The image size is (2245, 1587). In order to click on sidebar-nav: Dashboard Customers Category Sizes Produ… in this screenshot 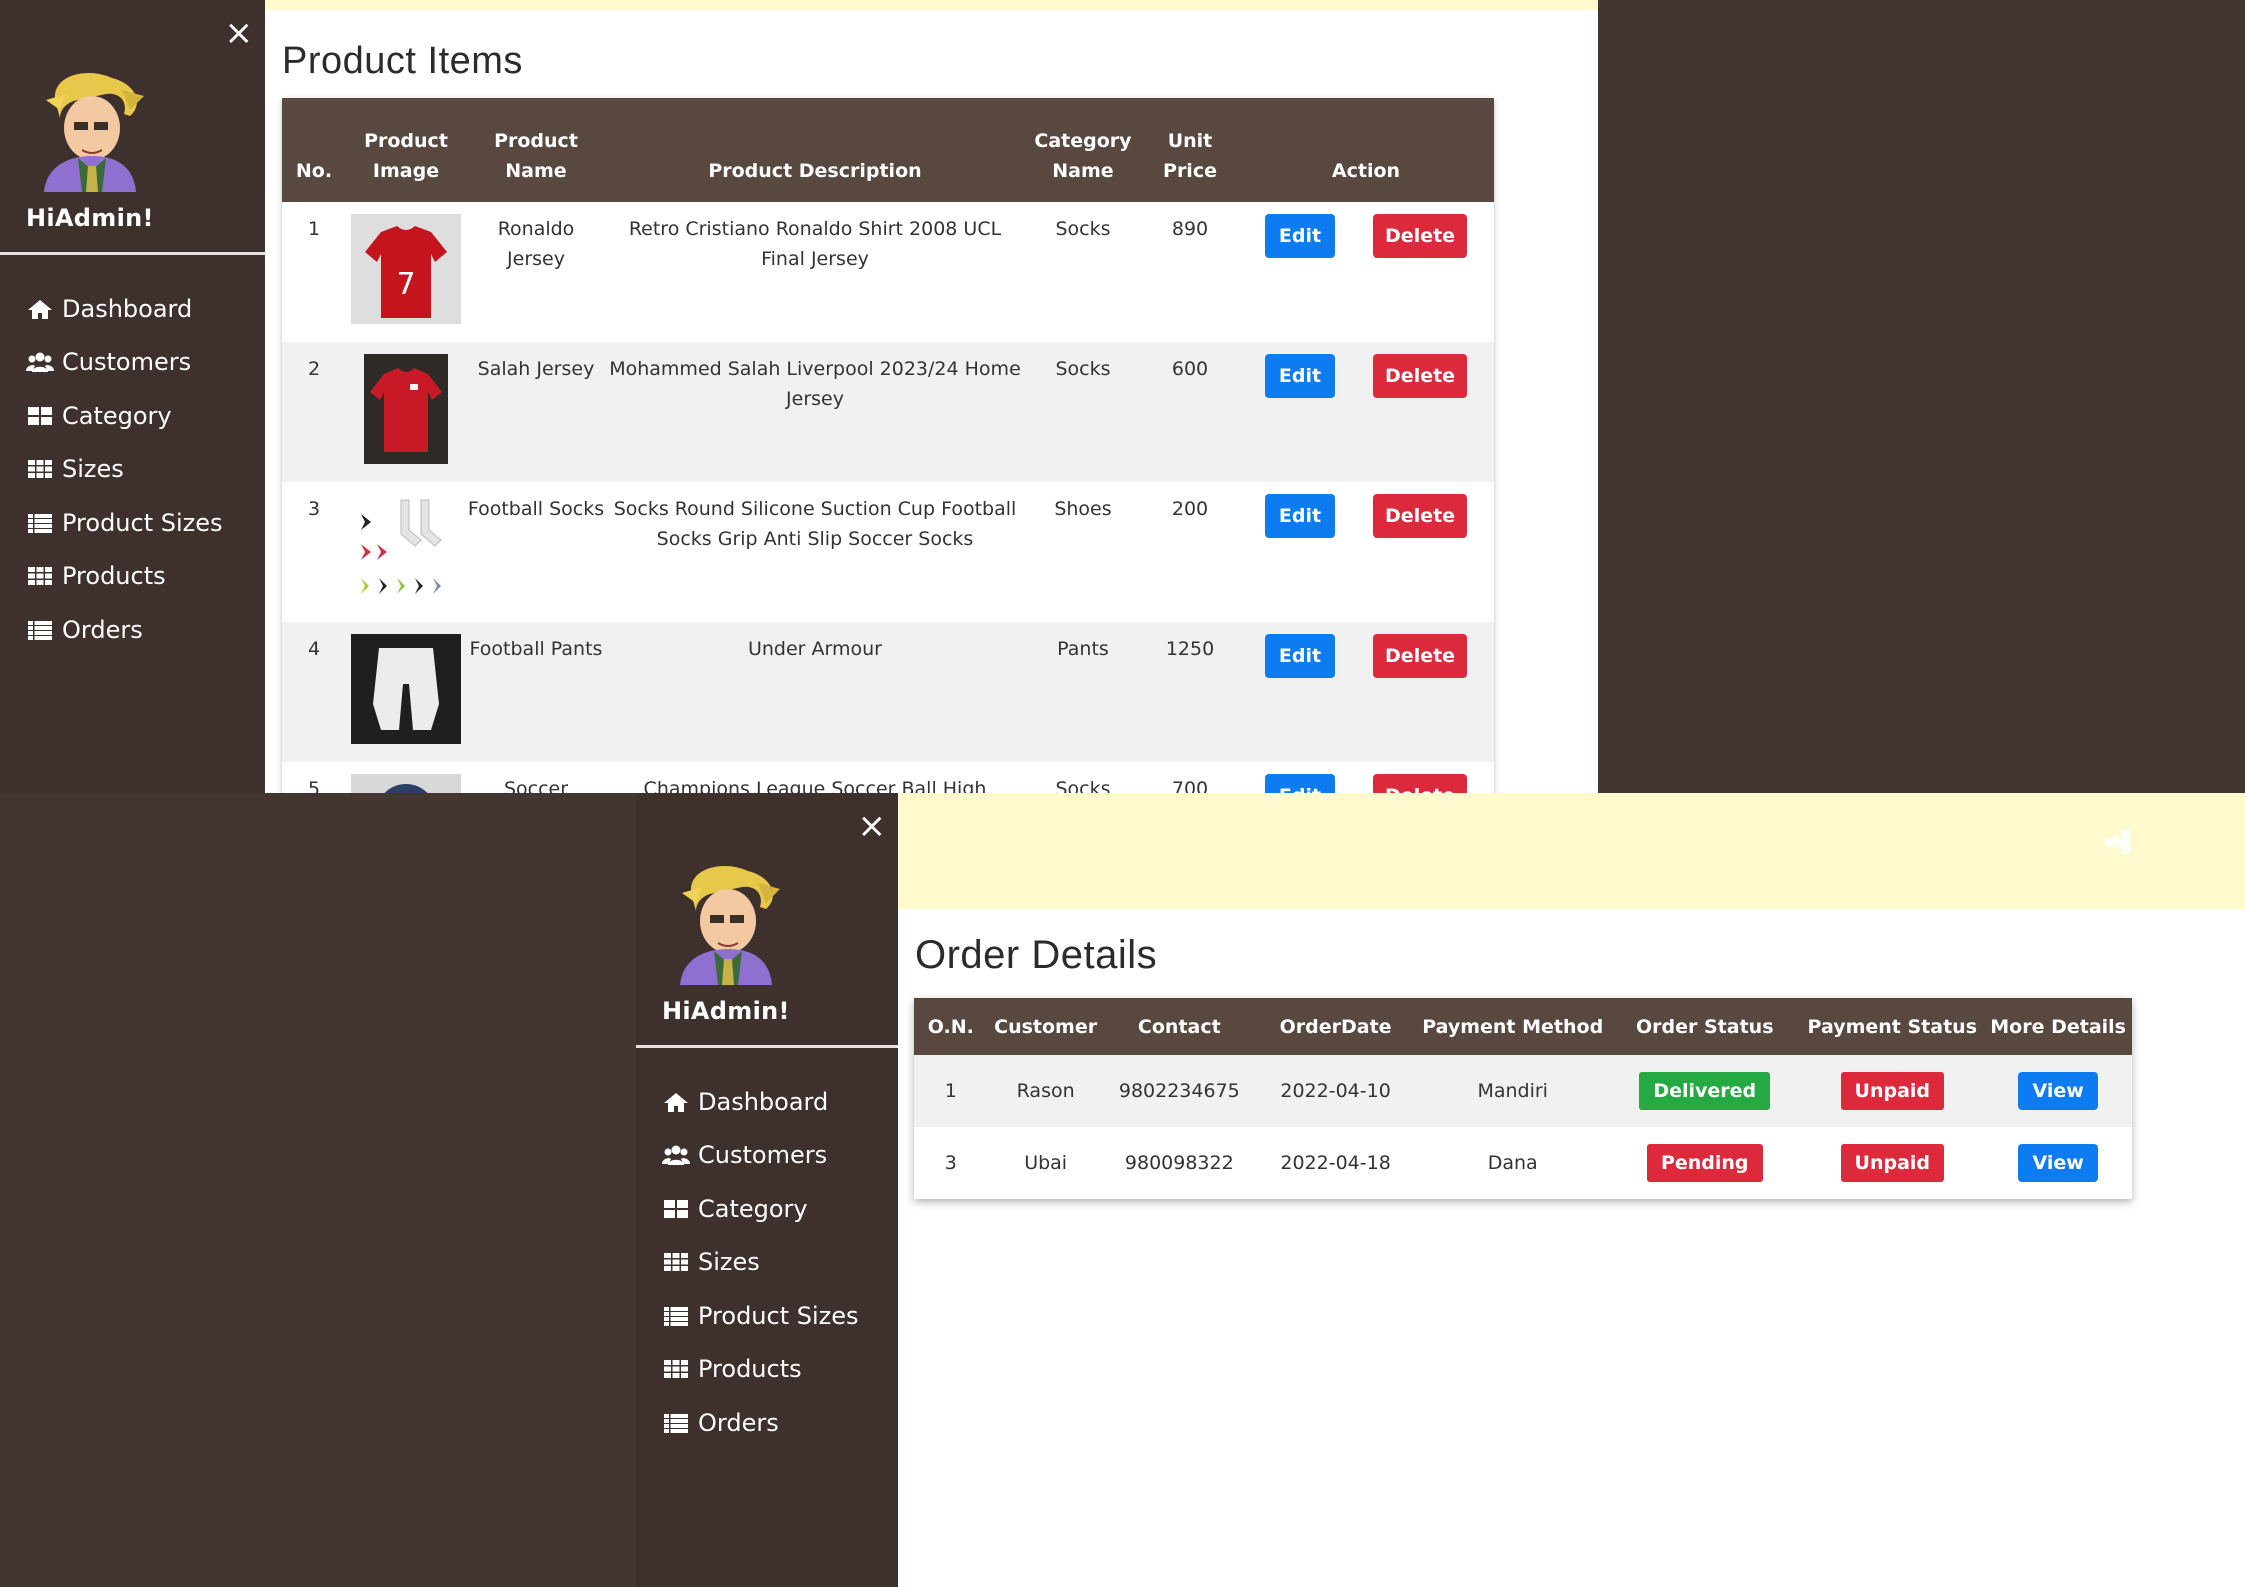, I will do `click(124, 469)`.